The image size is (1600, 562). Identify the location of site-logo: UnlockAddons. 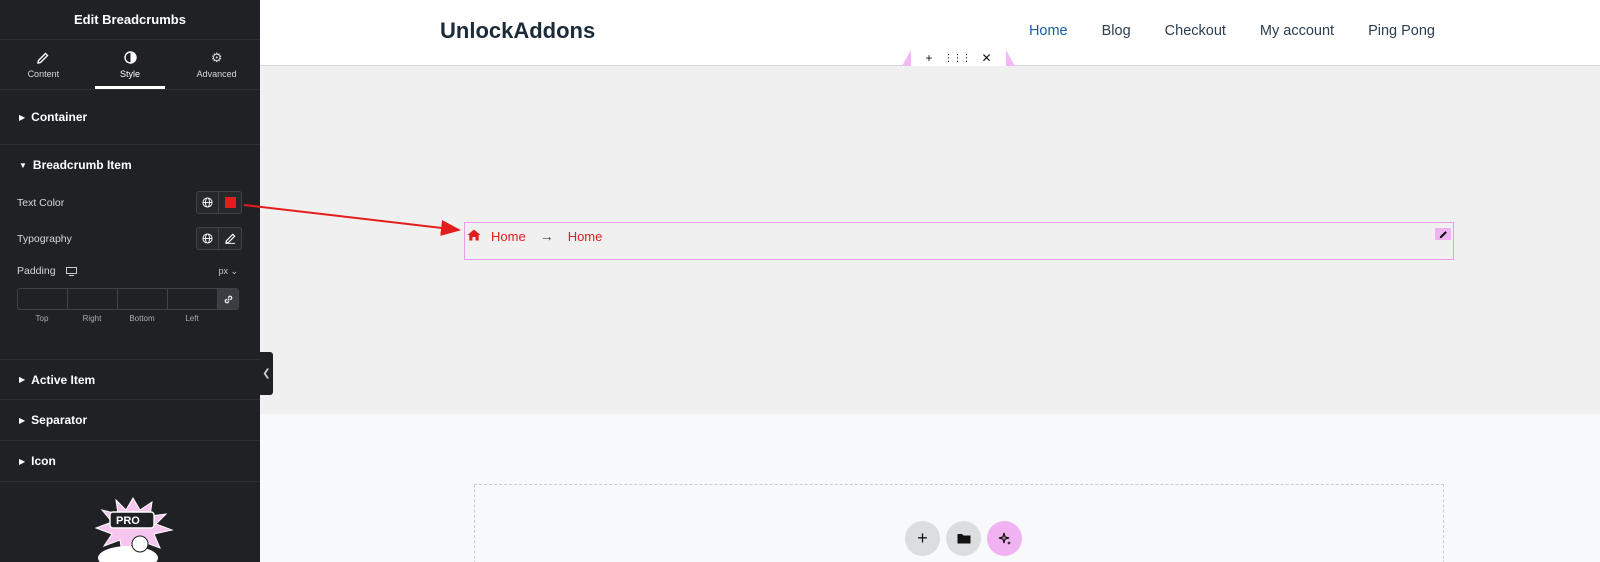
(517, 31).